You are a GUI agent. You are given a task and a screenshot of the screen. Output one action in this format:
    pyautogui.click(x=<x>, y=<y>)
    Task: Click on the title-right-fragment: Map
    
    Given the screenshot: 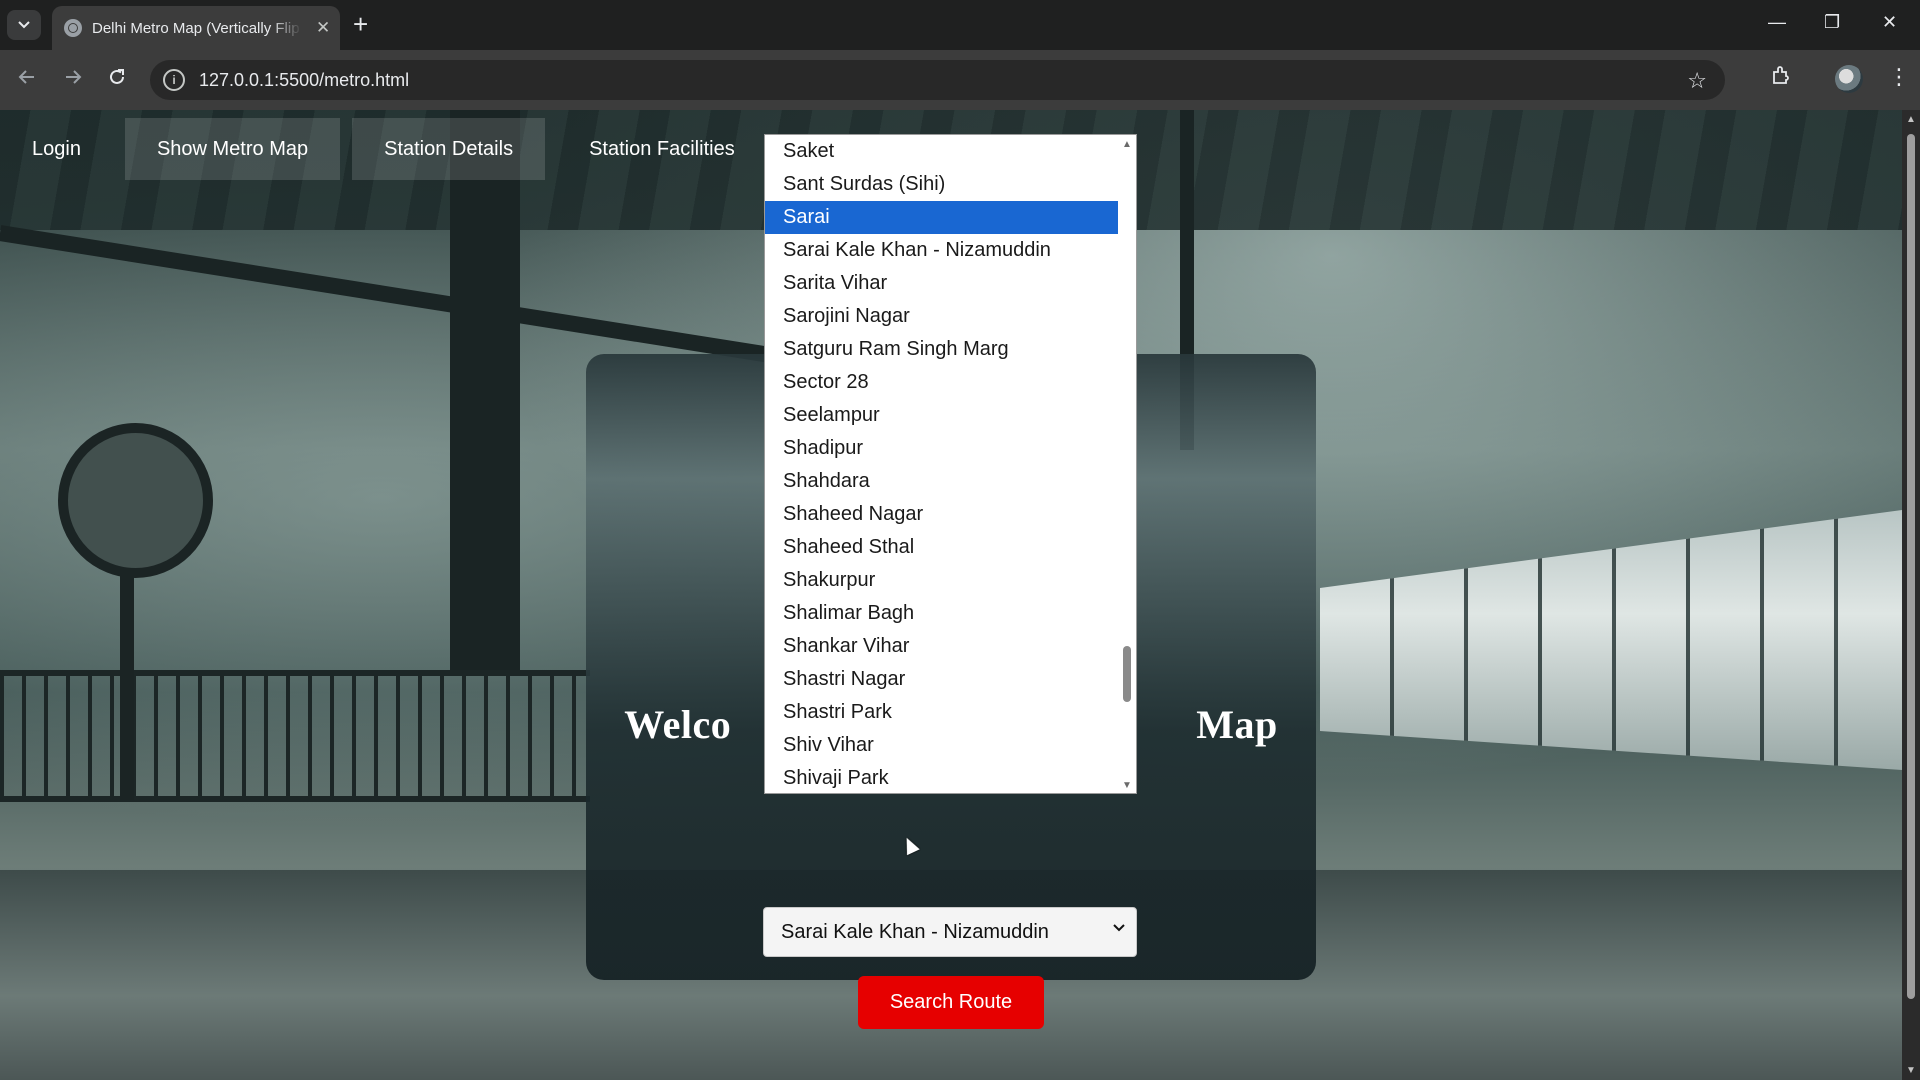 What is the action you would take?
    pyautogui.click(x=1237, y=724)
    